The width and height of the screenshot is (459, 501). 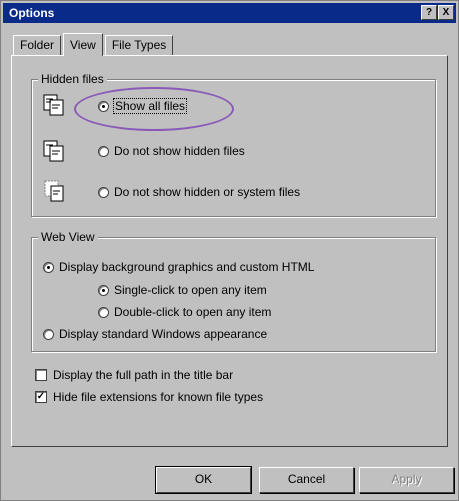 I want to click on ok-button: OK, so click(x=203, y=480).